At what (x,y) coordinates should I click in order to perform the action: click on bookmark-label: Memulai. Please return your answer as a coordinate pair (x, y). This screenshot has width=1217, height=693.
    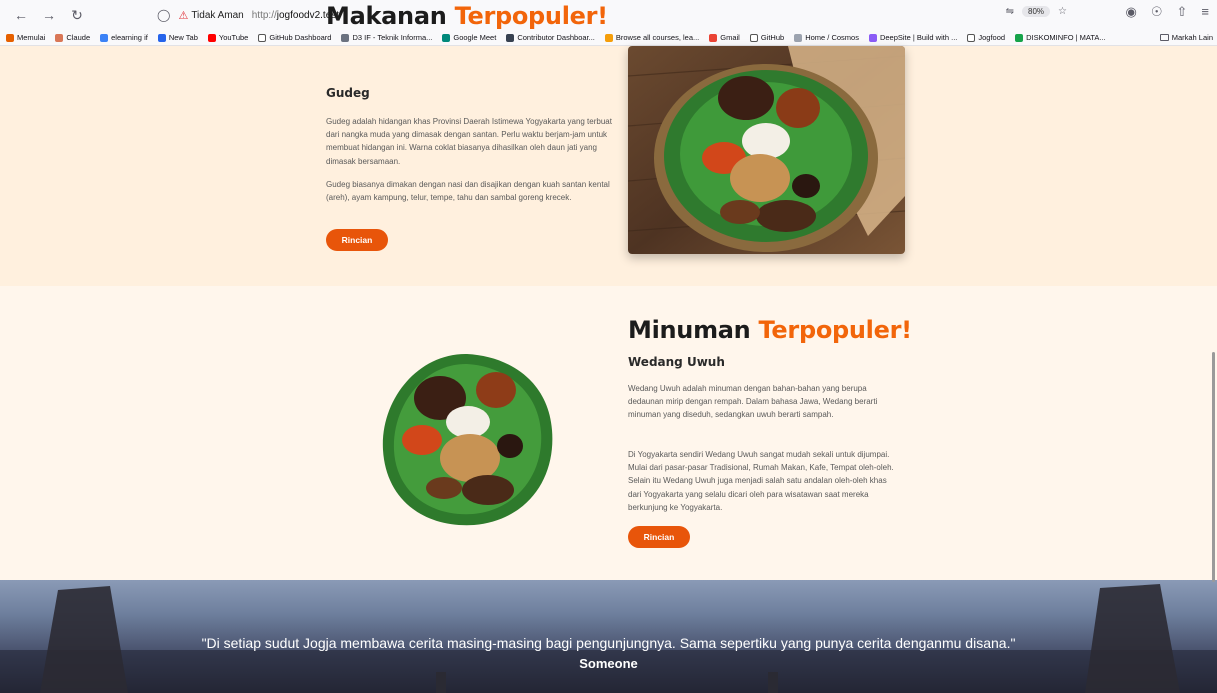
    Looking at the image, I should click on (31, 37).